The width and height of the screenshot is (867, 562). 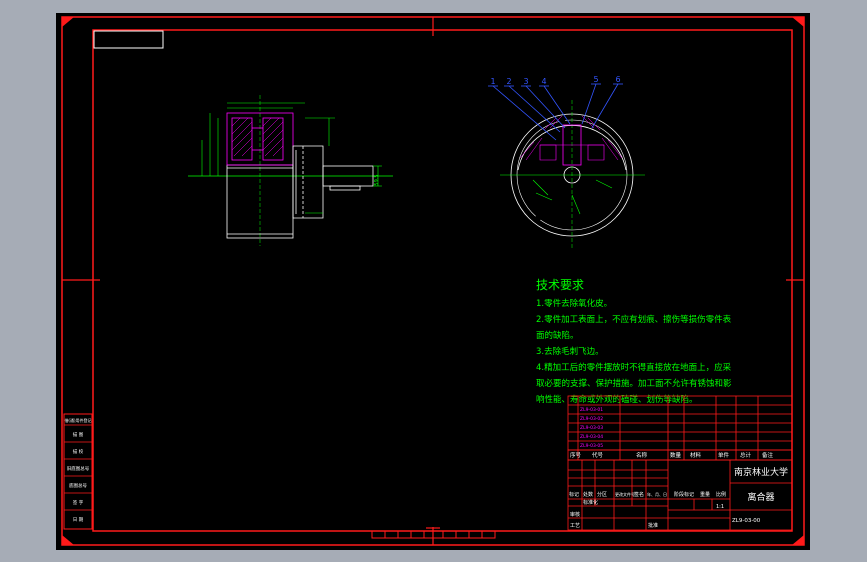 What do you see at coordinates (492, 81) in the screenshot?
I see `balloon-1: 1` at bounding box center [492, 81].